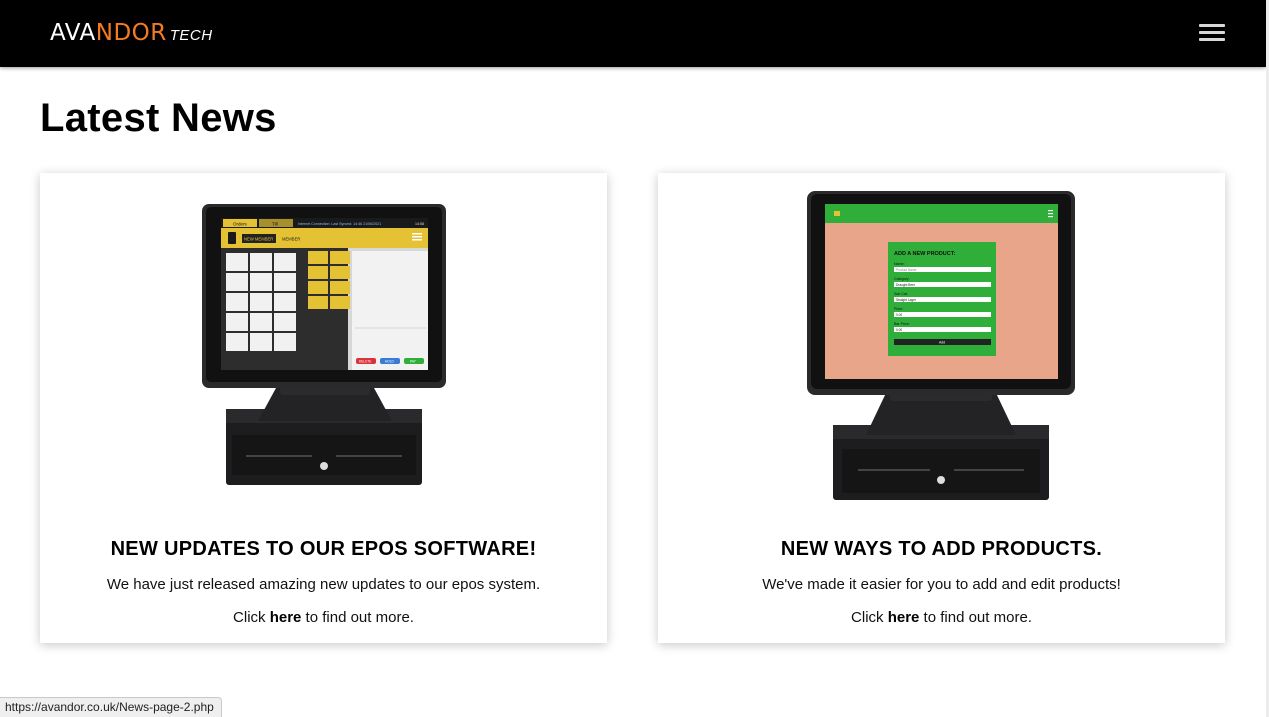  I want to click on form-label-category: Category:, so click(902, 279).